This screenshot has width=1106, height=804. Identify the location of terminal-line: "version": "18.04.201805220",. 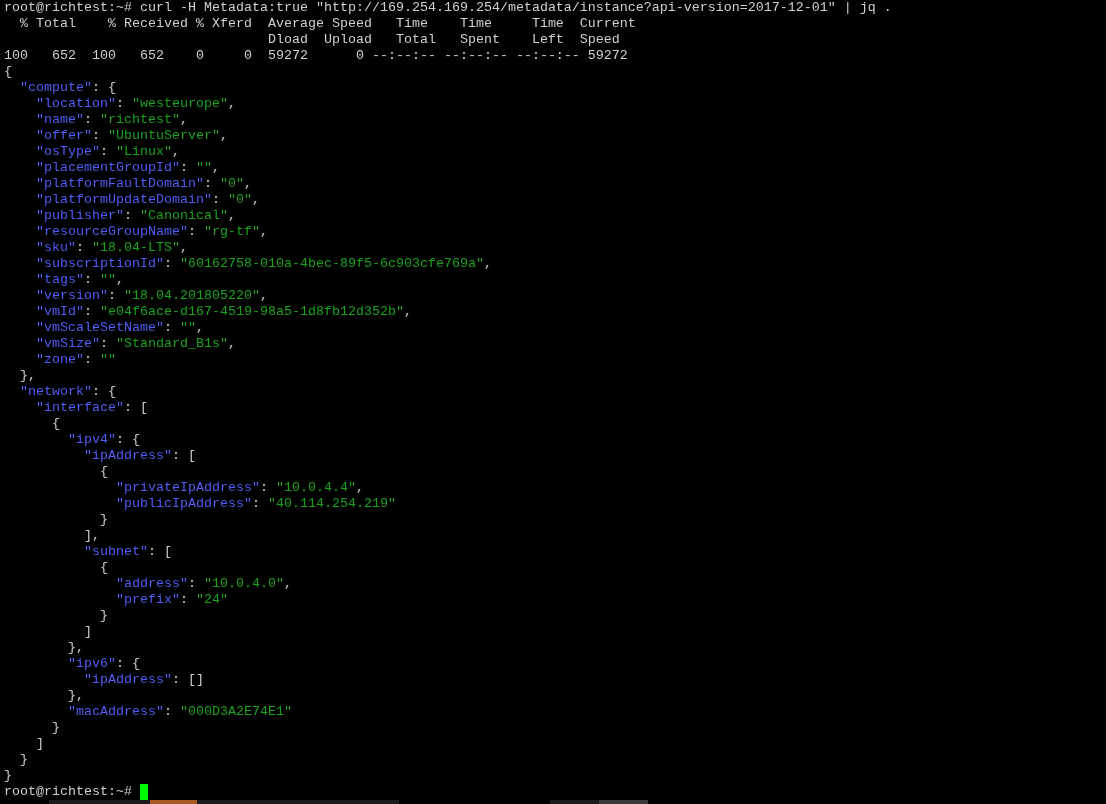
(151, 296).